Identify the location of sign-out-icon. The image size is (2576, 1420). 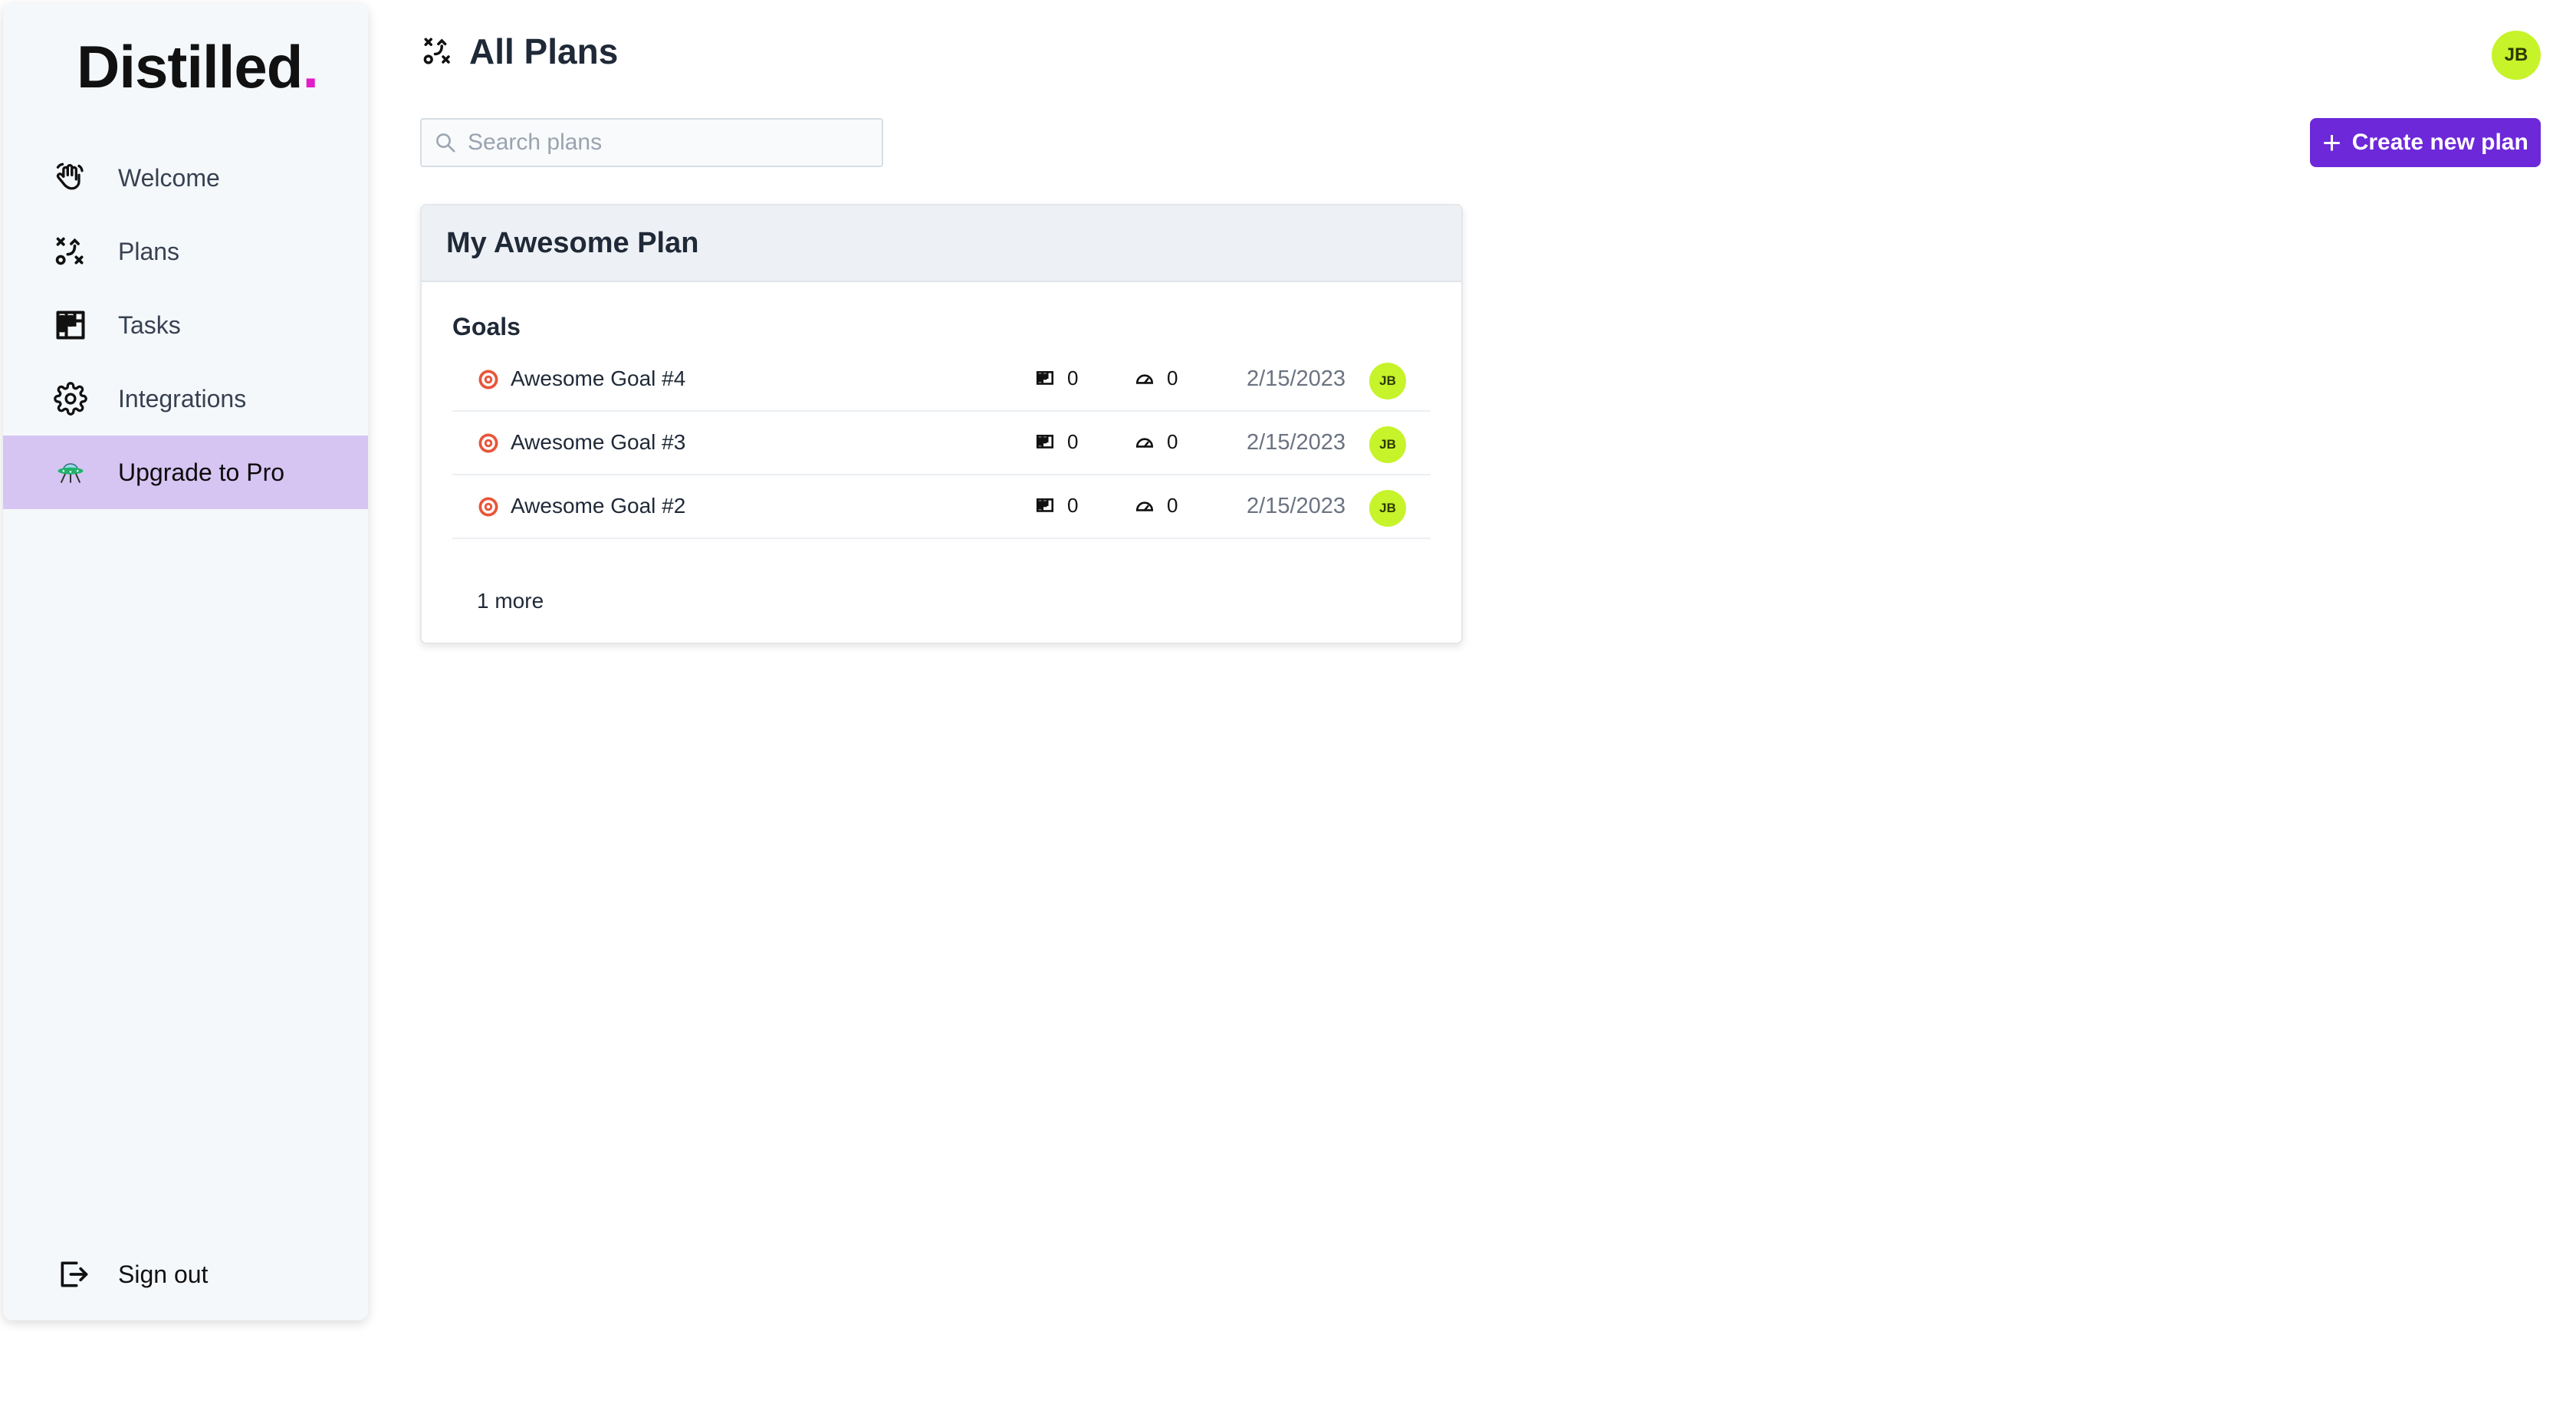
(74, 1274).